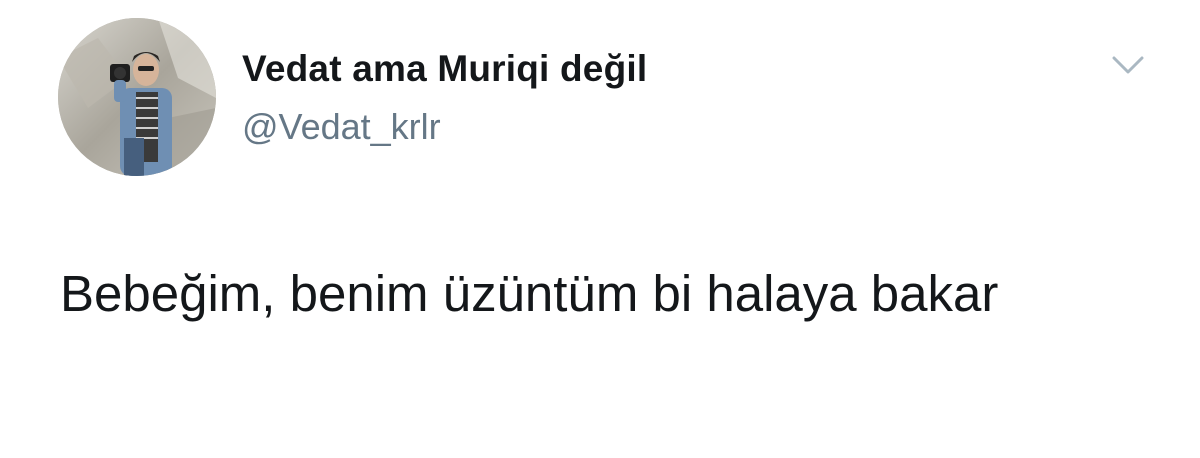  Describe the element at coordinates (341, 127) in the screenshot. I see `user-handle: @Vedat_krlr` at that location.